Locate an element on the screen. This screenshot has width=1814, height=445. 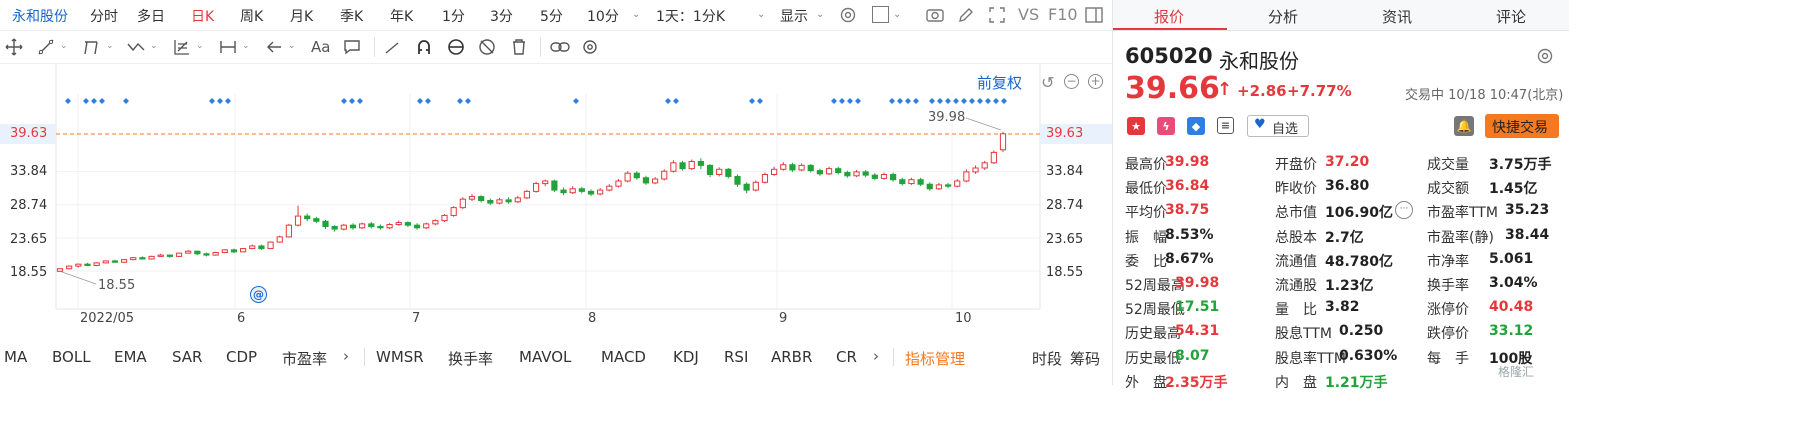
reset-icon: ↺ is located at coordinates (1047, 82).